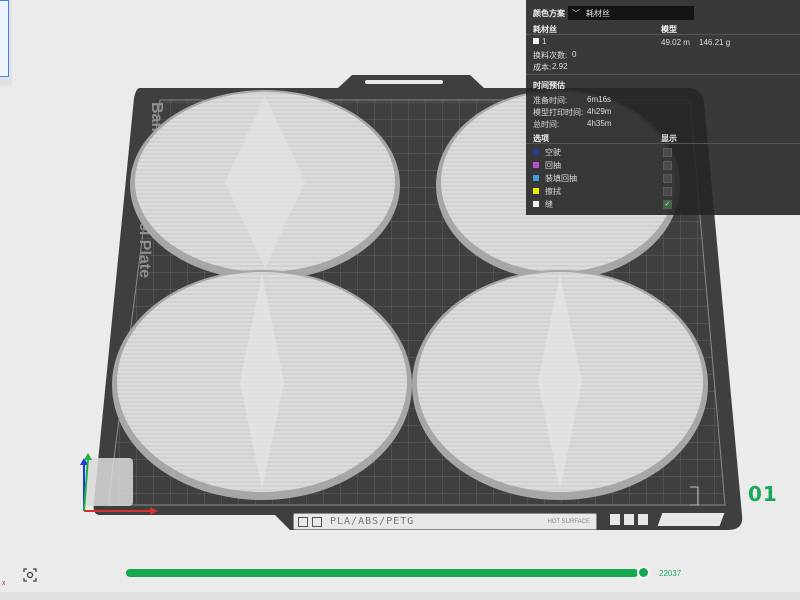  I want to click on hot-surface-text: HOT SURFACE, so click(568, 521).